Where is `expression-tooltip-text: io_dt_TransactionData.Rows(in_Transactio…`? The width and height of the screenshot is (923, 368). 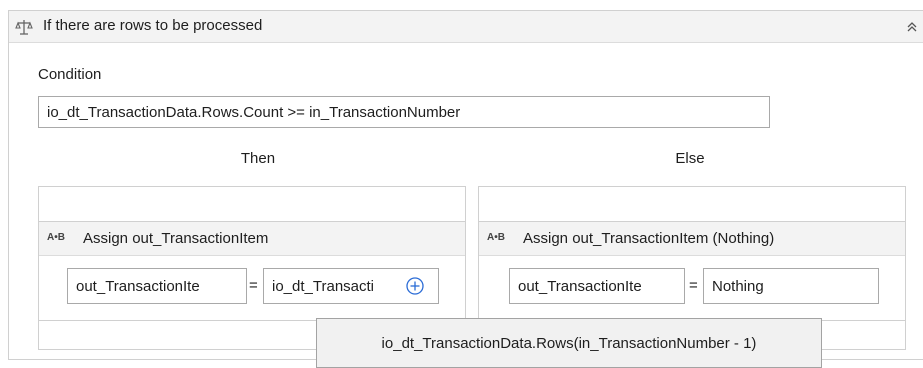
expression-tooltip-text: io_dt_TransactionData.Rows(in_Transactio… is located at coordinates (569, 343).